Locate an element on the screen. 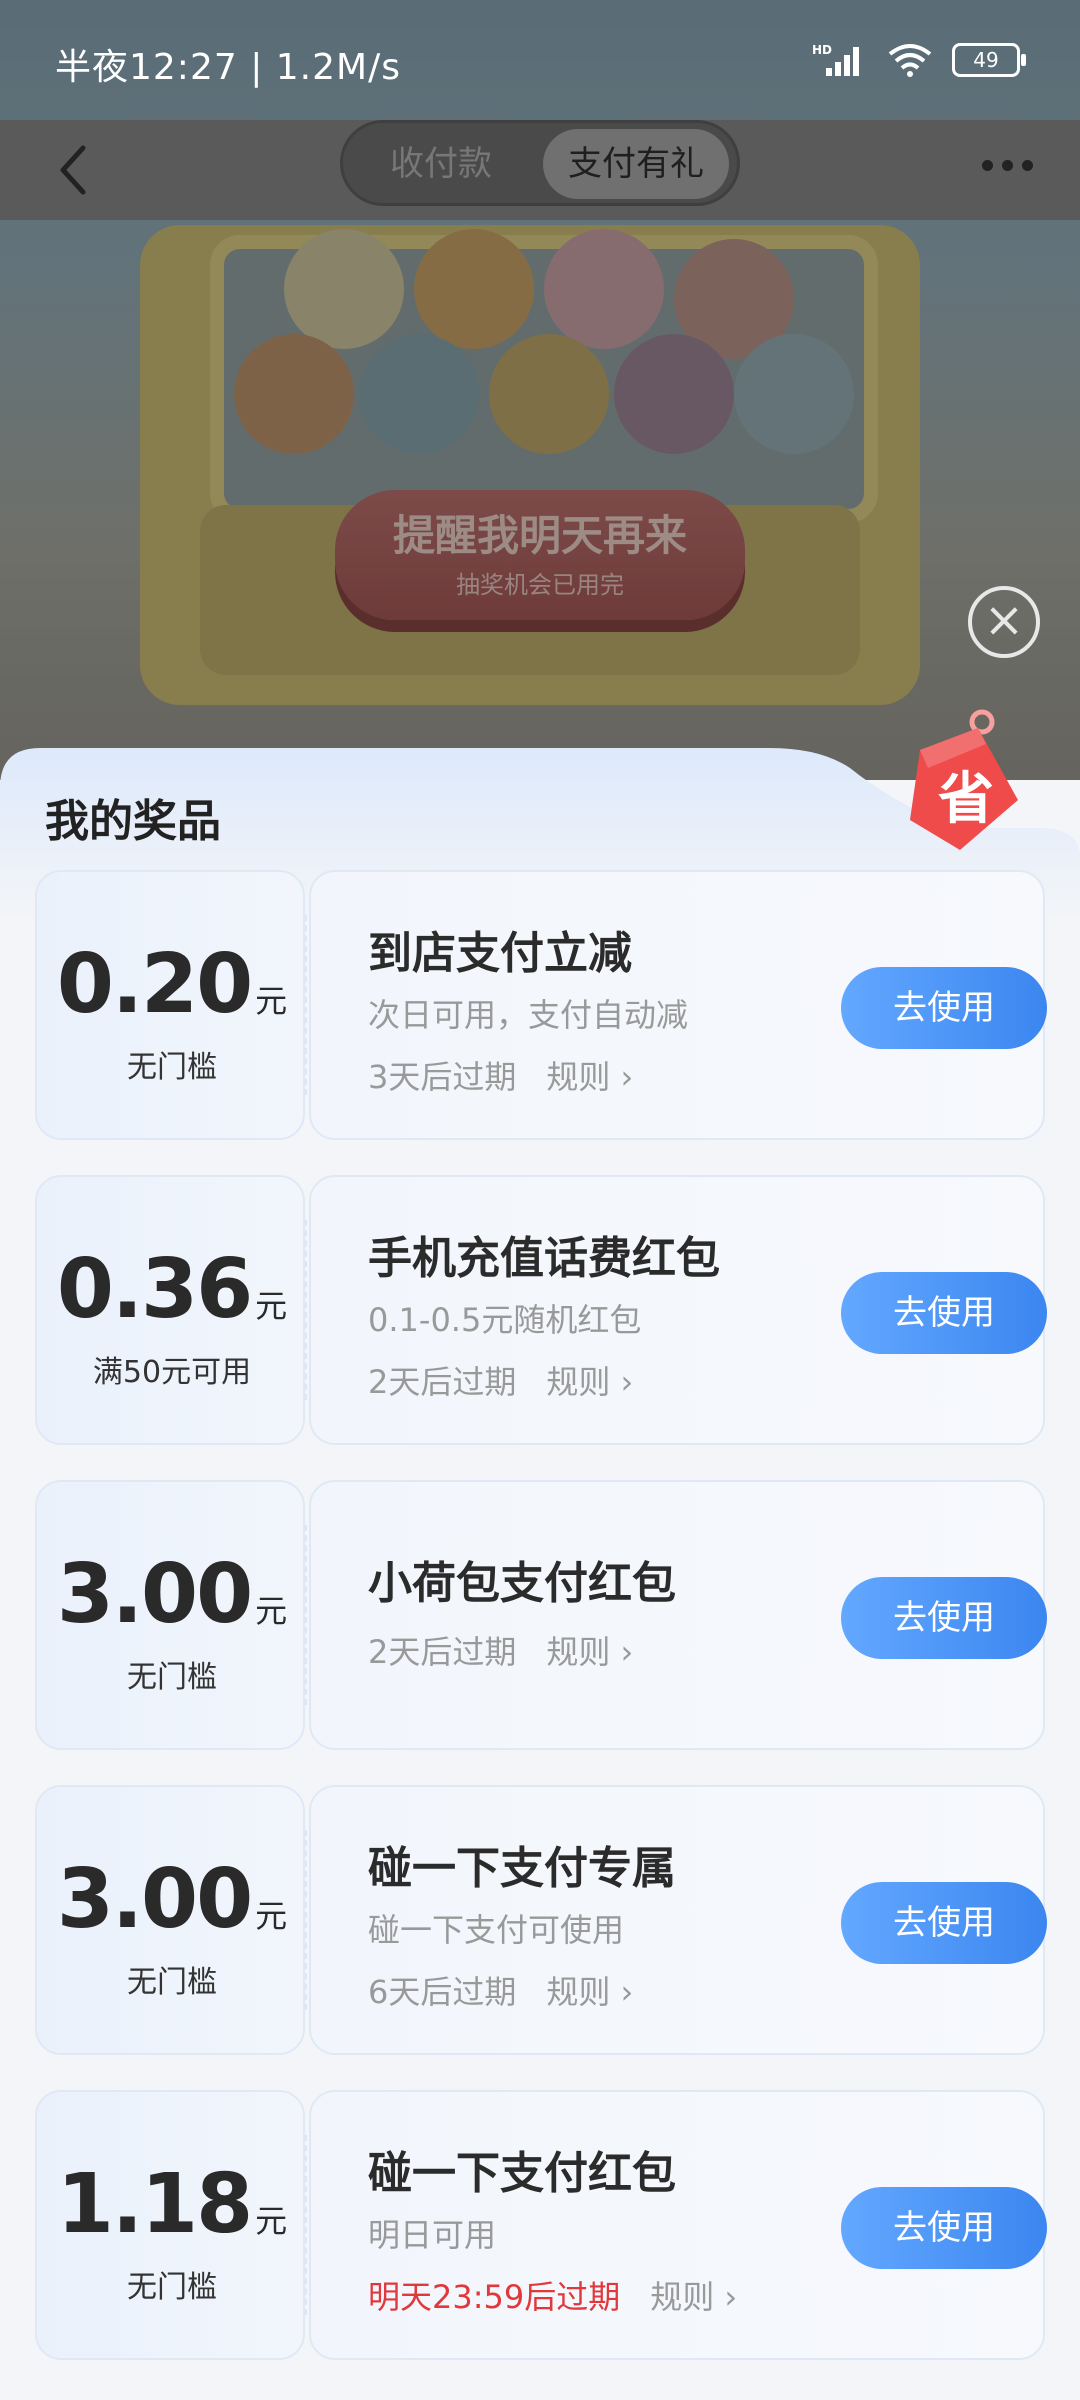  prize-info-panel: 小荷包支付红包 2天后过期 规则 › 去使用 is located at coordinates (678, 1615).